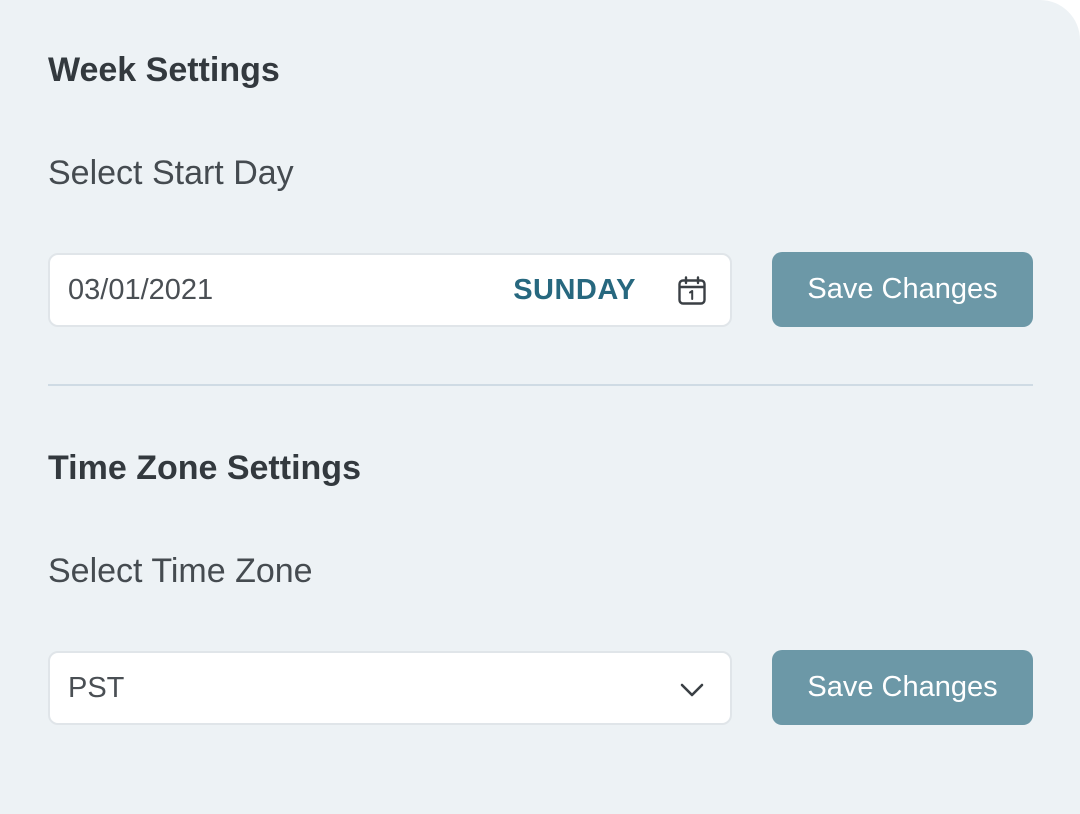 This screenshot has width=1080, height=814. What do you see at coordinates (902, 289) in the screenshot?
I see `save-week-settings-button: Save Changes` at bounding box center [902, 289].